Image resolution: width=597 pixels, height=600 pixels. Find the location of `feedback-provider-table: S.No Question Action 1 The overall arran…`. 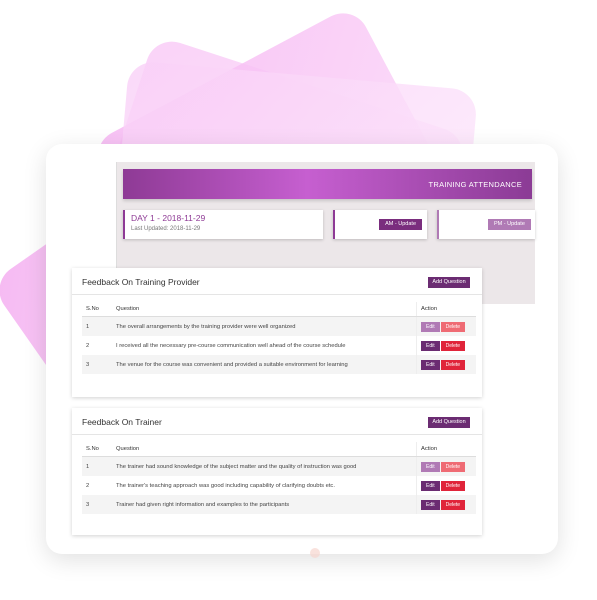

feedback-provider-table: S.No Question Action 1 The overall arran… is located at coordinates (279, 338).